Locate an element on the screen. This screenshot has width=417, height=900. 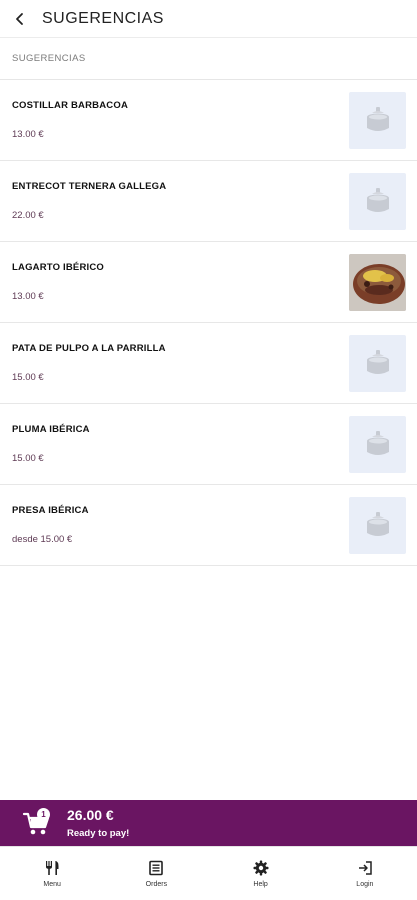
product-item: COSTILLAR BARBACOA 13.00 € is located at coordinates (208, 120).